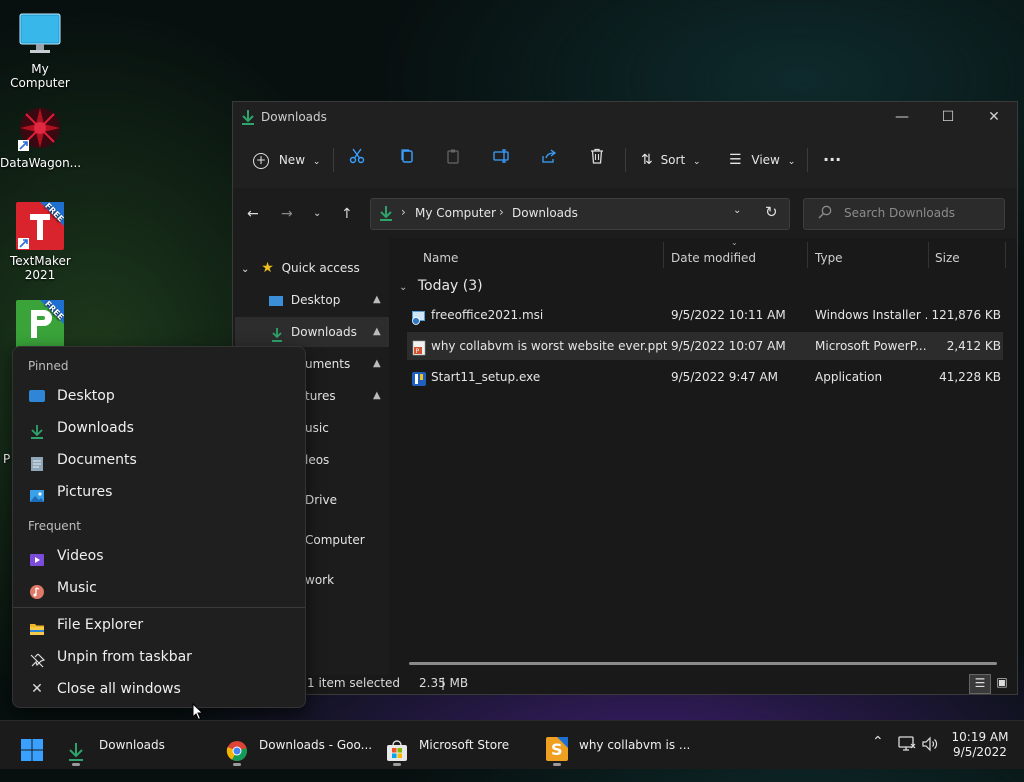 The image size is (1024, 782). I want to click on jump-action-close-all: ✕ Close all windows, so click(159, 689).